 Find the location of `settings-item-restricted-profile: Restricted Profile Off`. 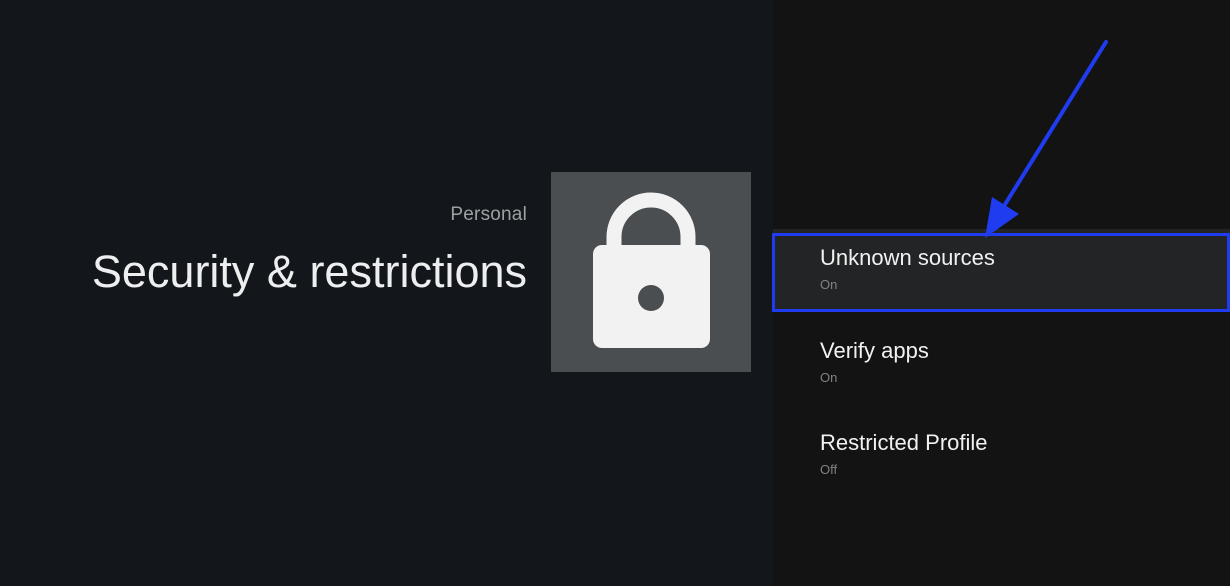

settings-item-restricted-profile: Restricted Profile Off is located at coordinates (1001, 454).